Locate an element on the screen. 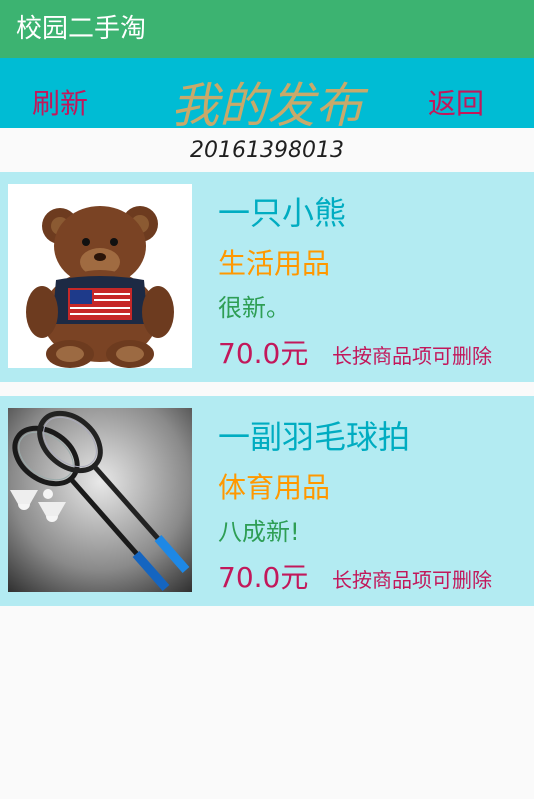 This screenshot has height=799, width=534. item-name: 一副羽毛球拍 is located at coordinates (314, 437).